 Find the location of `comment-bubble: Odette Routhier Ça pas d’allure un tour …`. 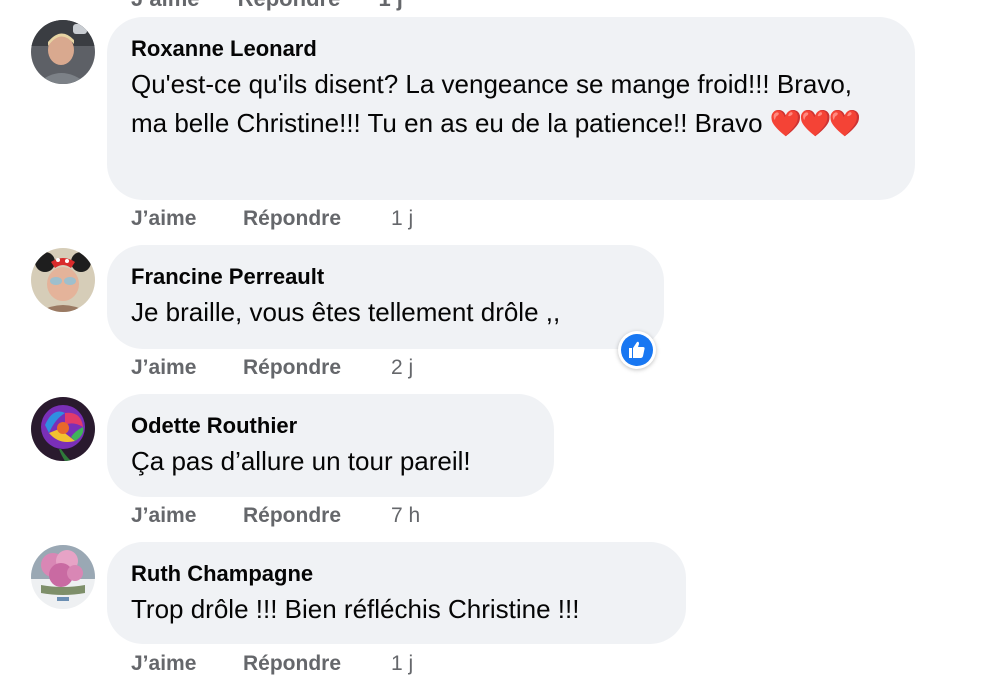

comment-bubble: Odette Routhier Ça pas d’allure un tour … is located at coordinates (330, 445).